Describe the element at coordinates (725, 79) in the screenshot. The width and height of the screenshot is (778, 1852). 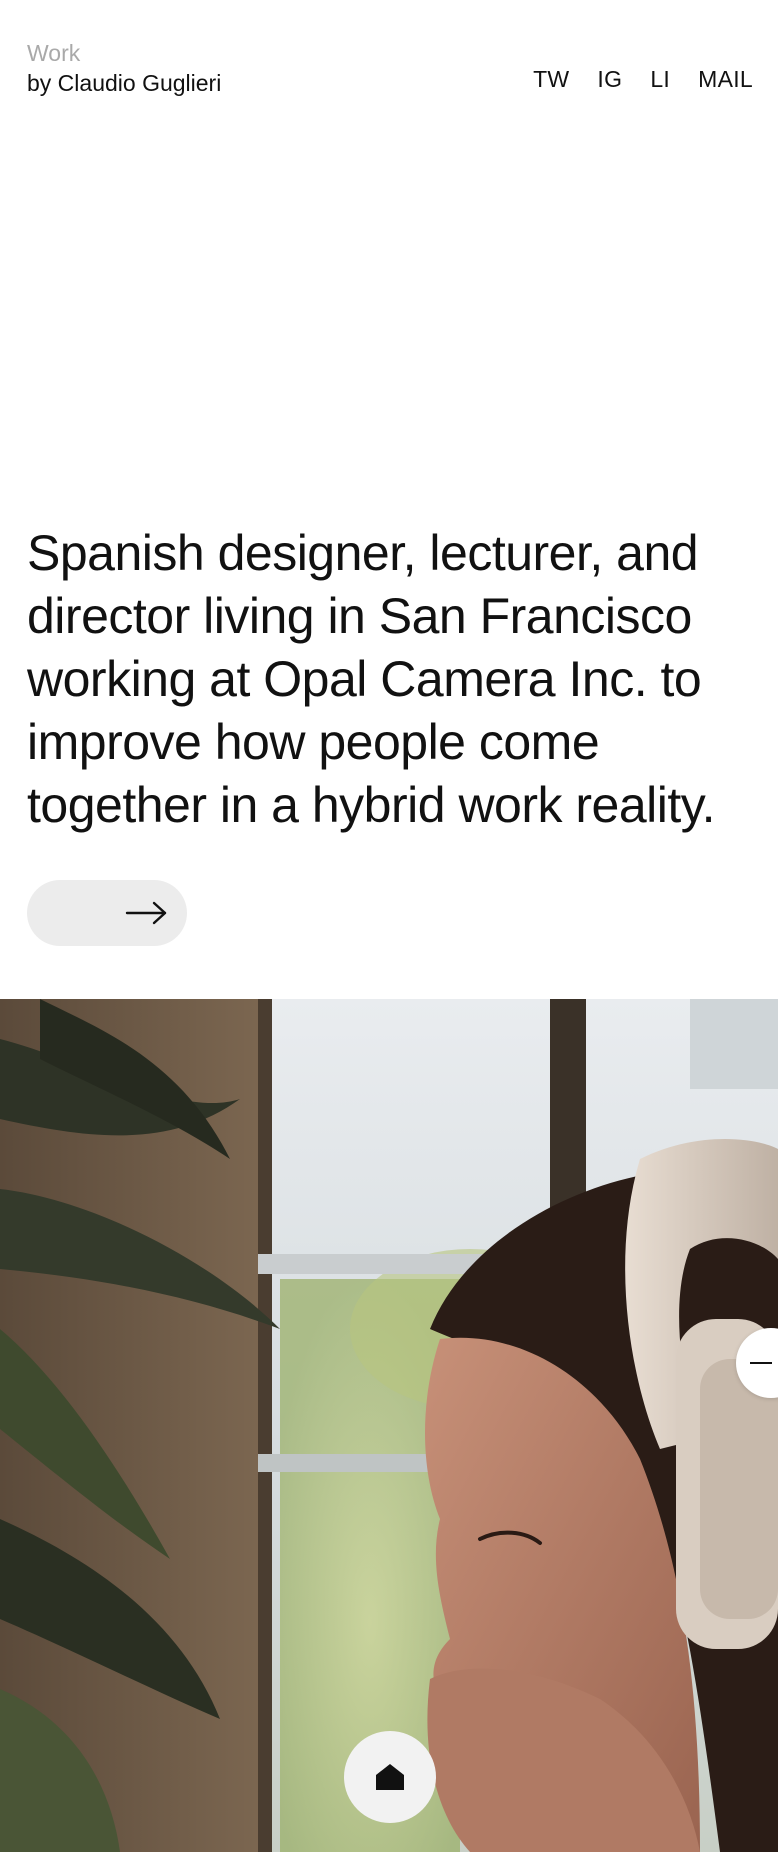
I see `social-link-mail: MAIL` at that location.